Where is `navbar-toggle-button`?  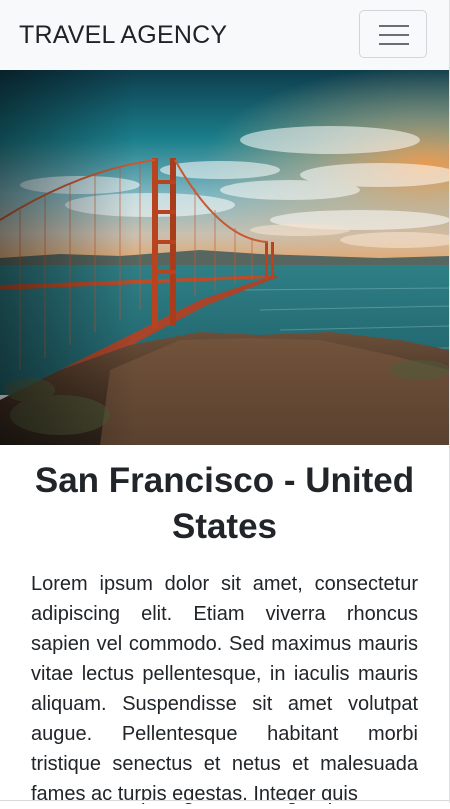
navbar-toggle-button is located at coordinates (393, 34).